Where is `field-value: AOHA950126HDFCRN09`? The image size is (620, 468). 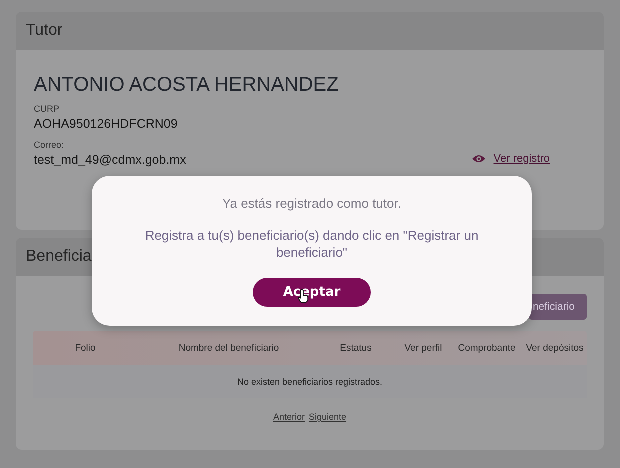 field-value: AOHA950126HDFCRN09 is located at coordinates (106, 124).